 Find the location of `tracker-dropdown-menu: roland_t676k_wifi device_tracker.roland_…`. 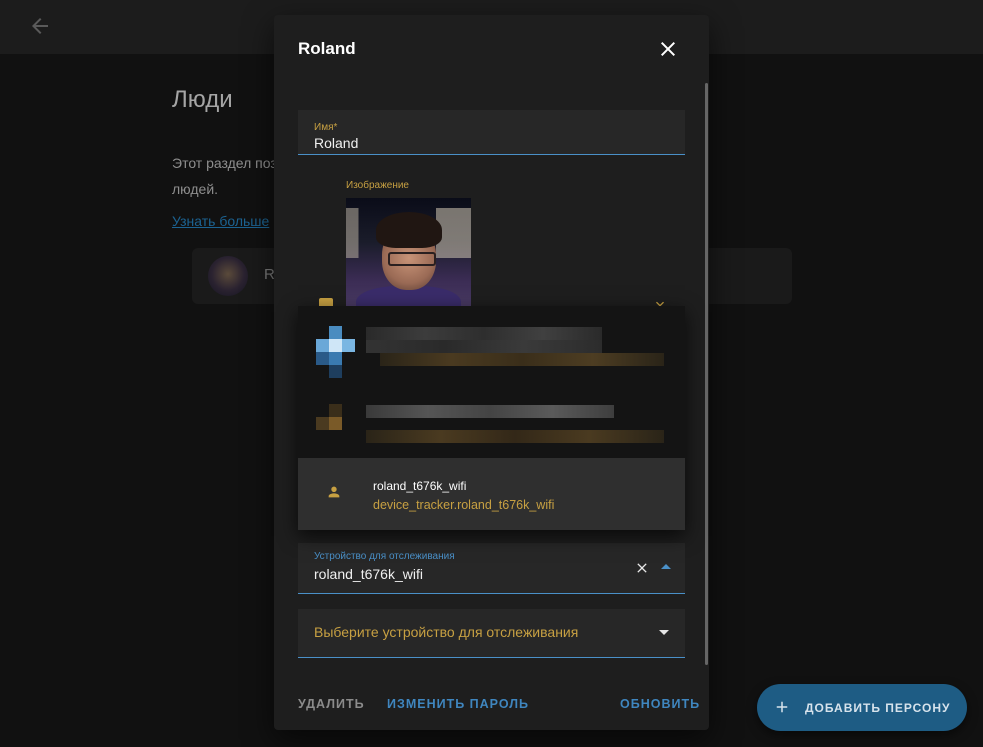

tracker-dropdown-menu: roland_t676k_wifi device_tracker.roland_… is located at coordinates (491, 418).